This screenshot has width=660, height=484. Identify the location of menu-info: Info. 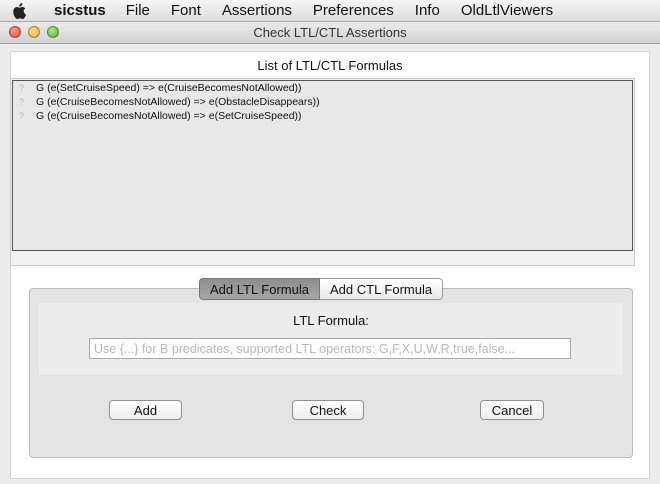
(427, 10).